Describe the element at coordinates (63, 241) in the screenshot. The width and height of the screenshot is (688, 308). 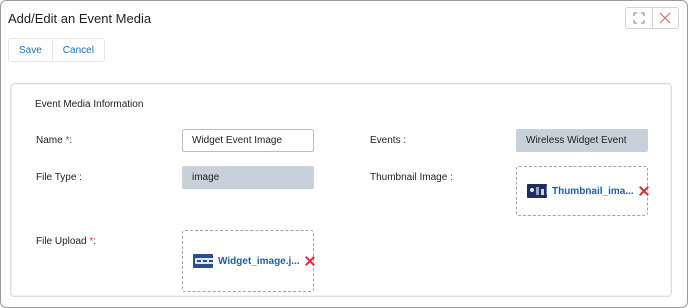
I see `file-upload-label-text: File Upload` at that location.